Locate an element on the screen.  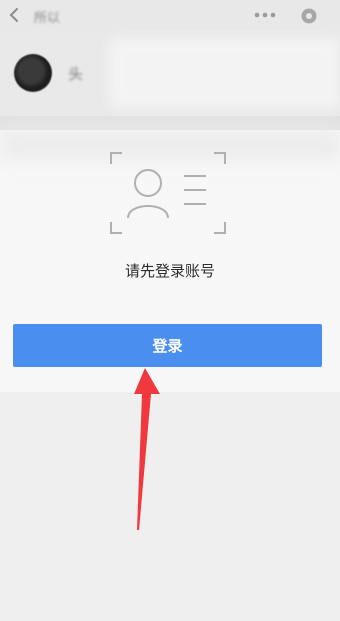
section-divider is located at coordinates (170, 123).